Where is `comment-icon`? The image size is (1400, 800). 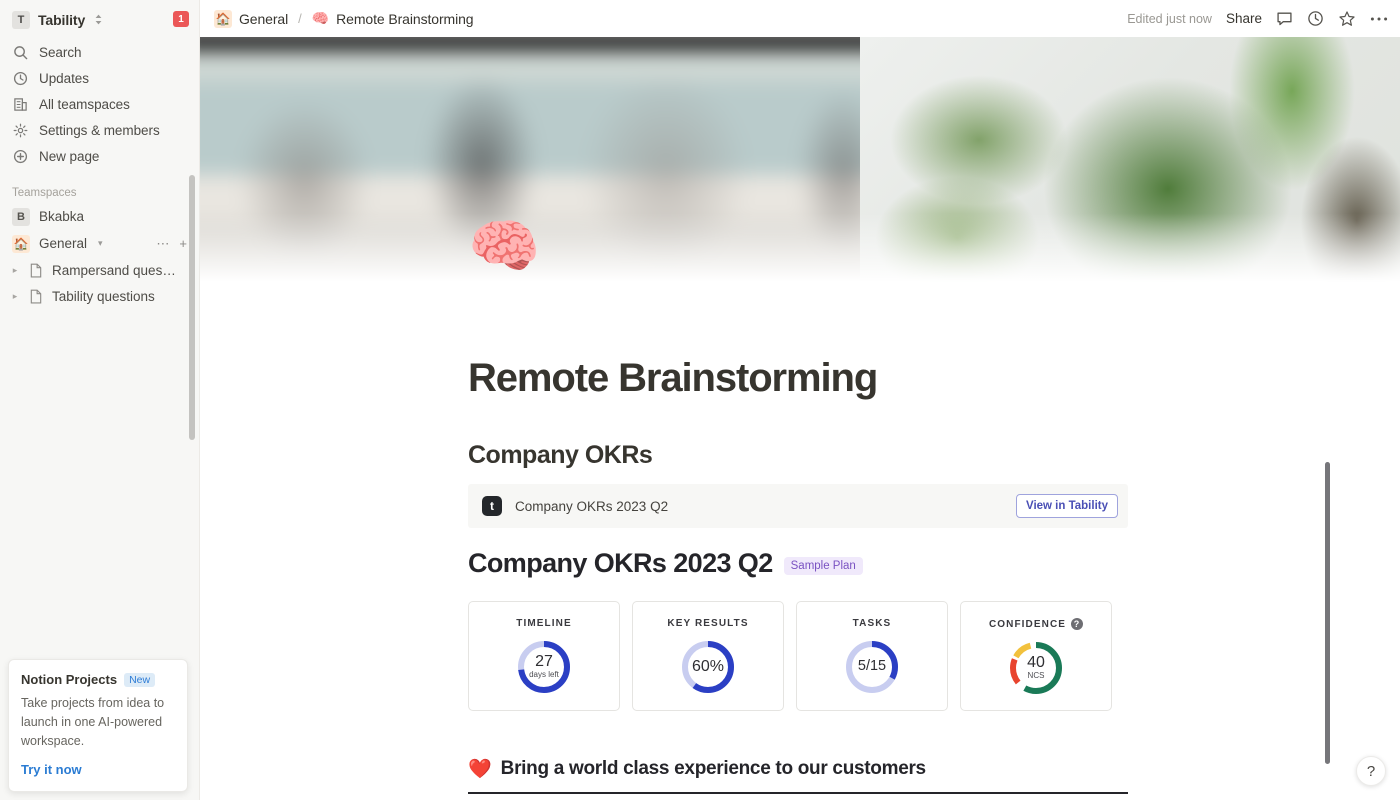 comment-icon is located at coordinates (1284, 18).